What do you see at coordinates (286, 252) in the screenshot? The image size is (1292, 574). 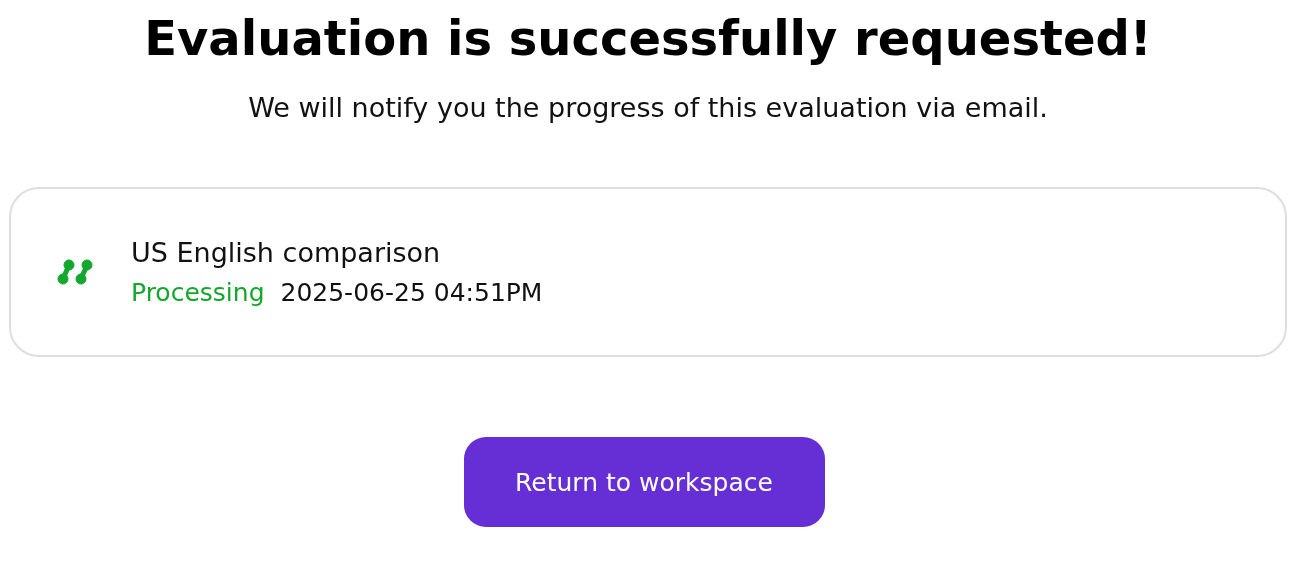 I see `evaluation-name: US English comparison` at bounding box center [286, 252].